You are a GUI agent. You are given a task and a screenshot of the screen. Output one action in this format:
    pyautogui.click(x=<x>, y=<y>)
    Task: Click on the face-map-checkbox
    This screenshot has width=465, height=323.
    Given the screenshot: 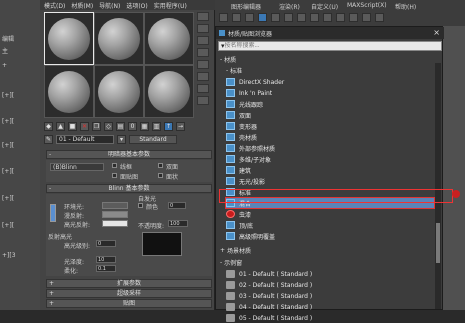 What is the action you would take?
    pyautogui.click(x=114, y=175)
    